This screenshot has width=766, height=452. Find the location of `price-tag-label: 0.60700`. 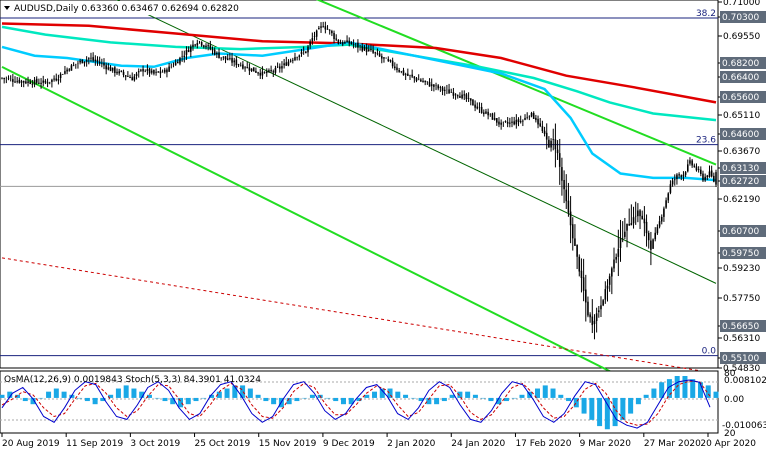

price-tag-label: 0.60700 is located at coordinates (740, 232).